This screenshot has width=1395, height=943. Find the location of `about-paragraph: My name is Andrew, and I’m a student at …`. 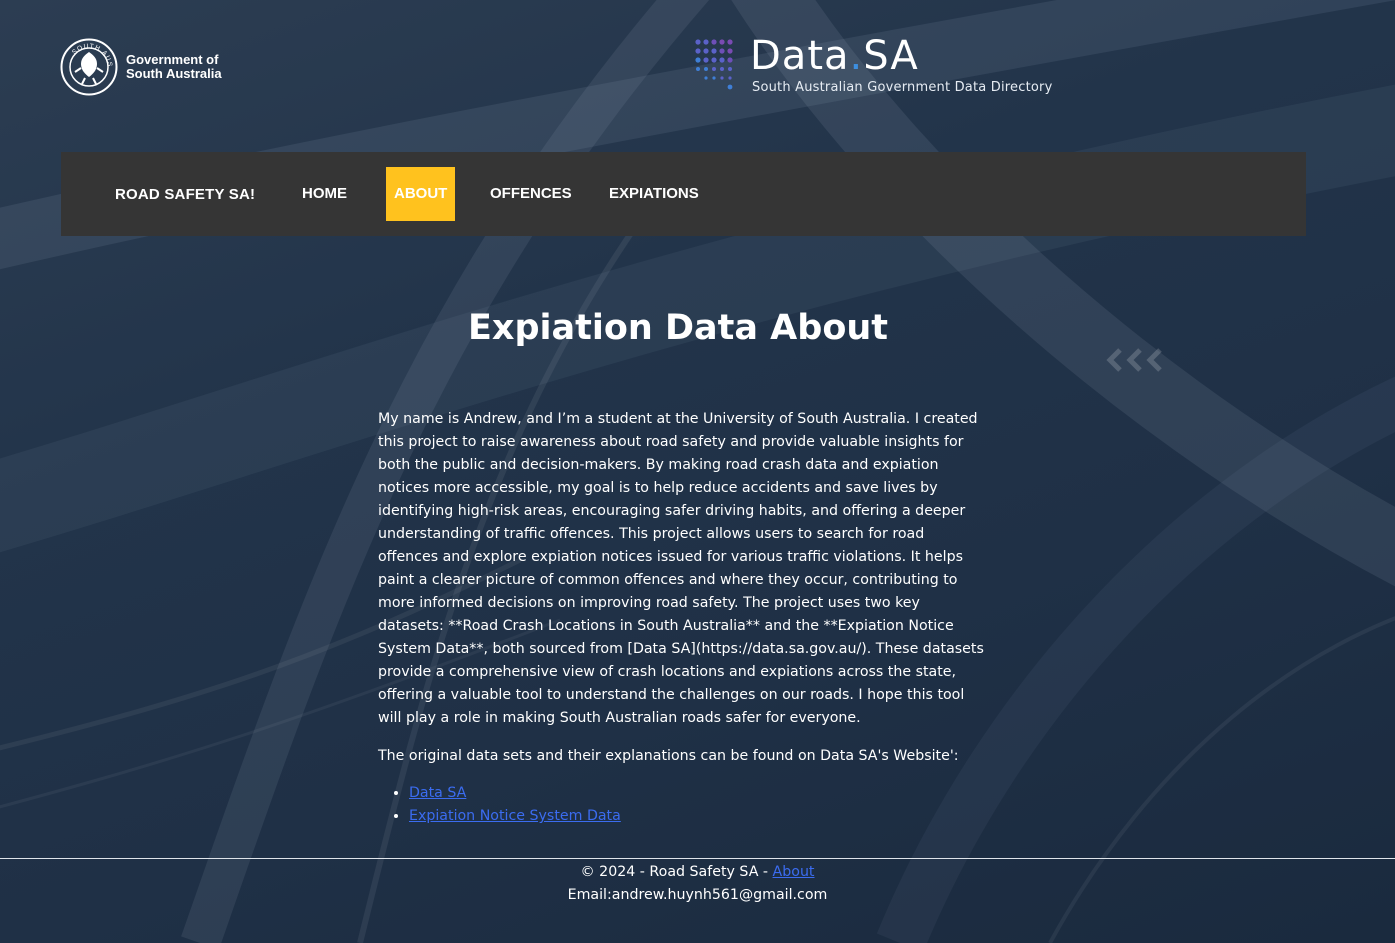

about-paragraph: My name is Andrew, and I’m a student at … is located at coordinates (681, 568).